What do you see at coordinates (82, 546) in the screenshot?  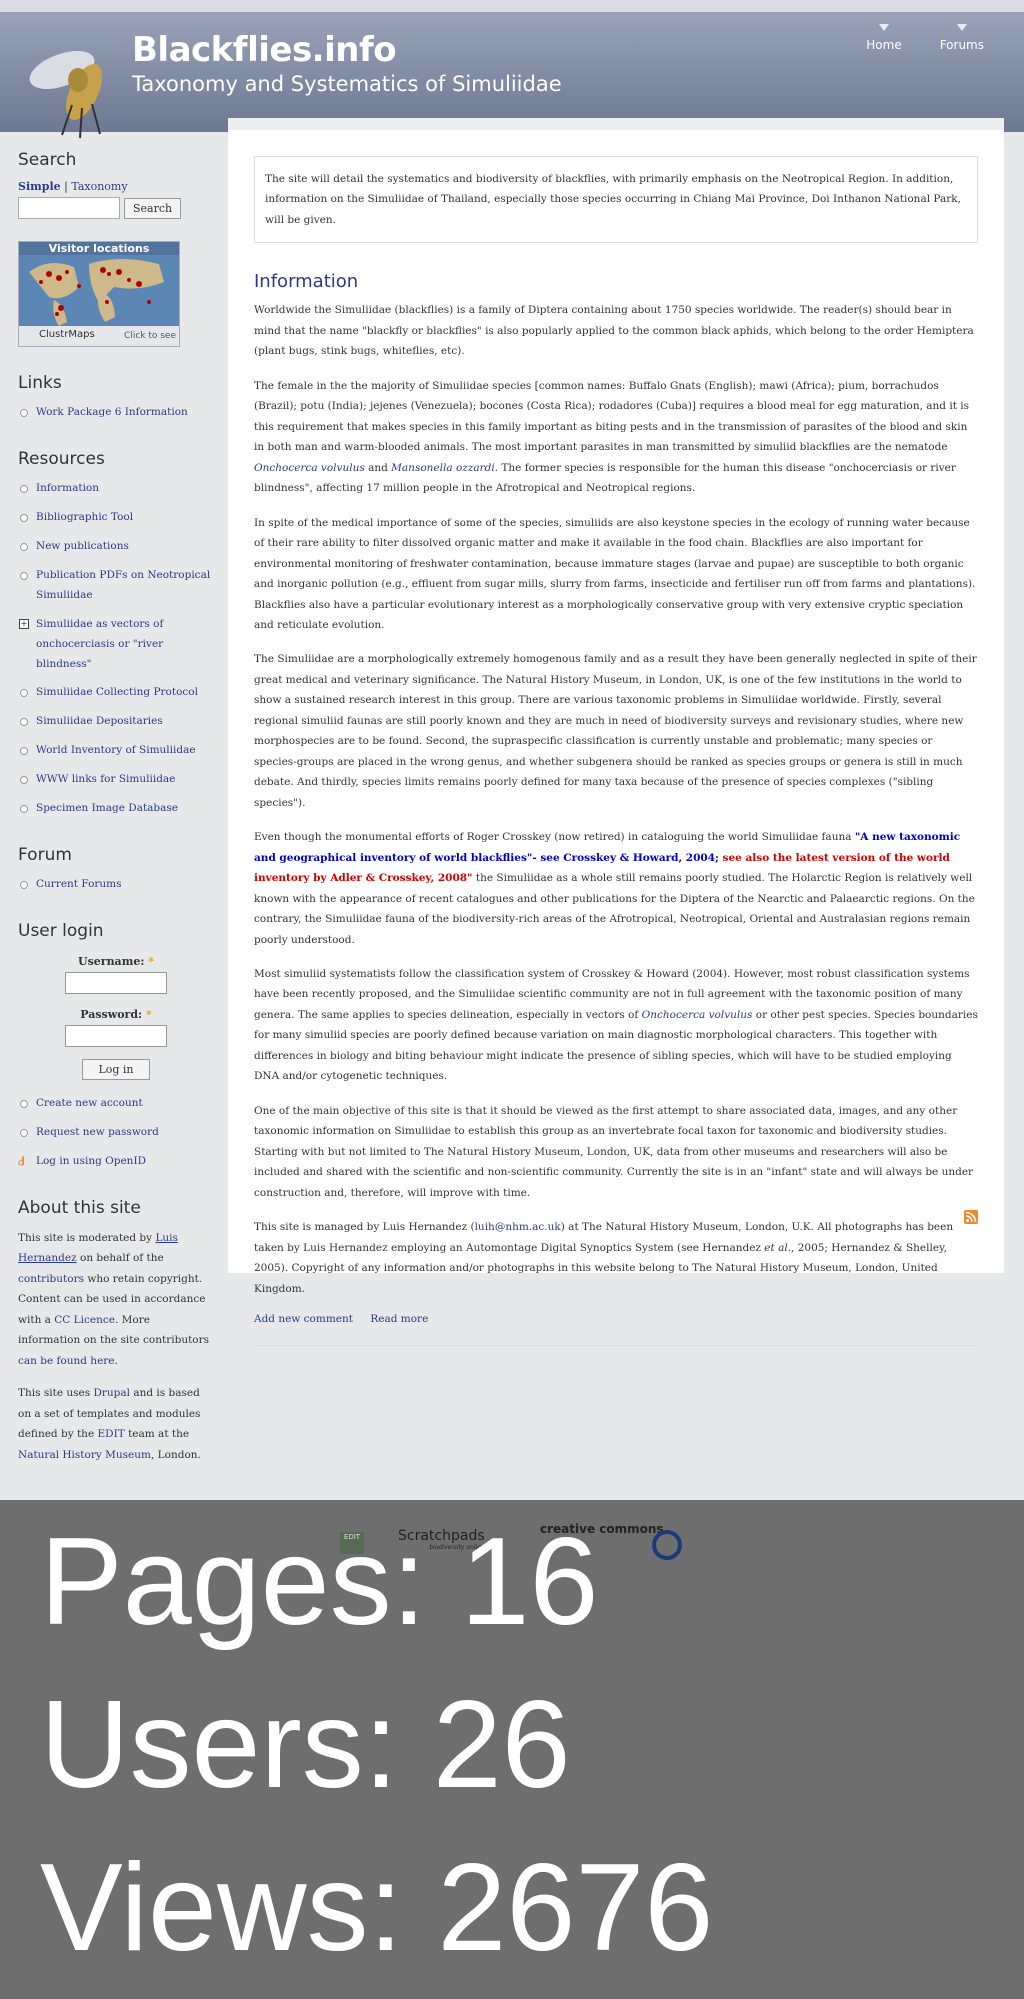 I see `menu-link-new-publications: New publications` at bounding box center [82, 546].